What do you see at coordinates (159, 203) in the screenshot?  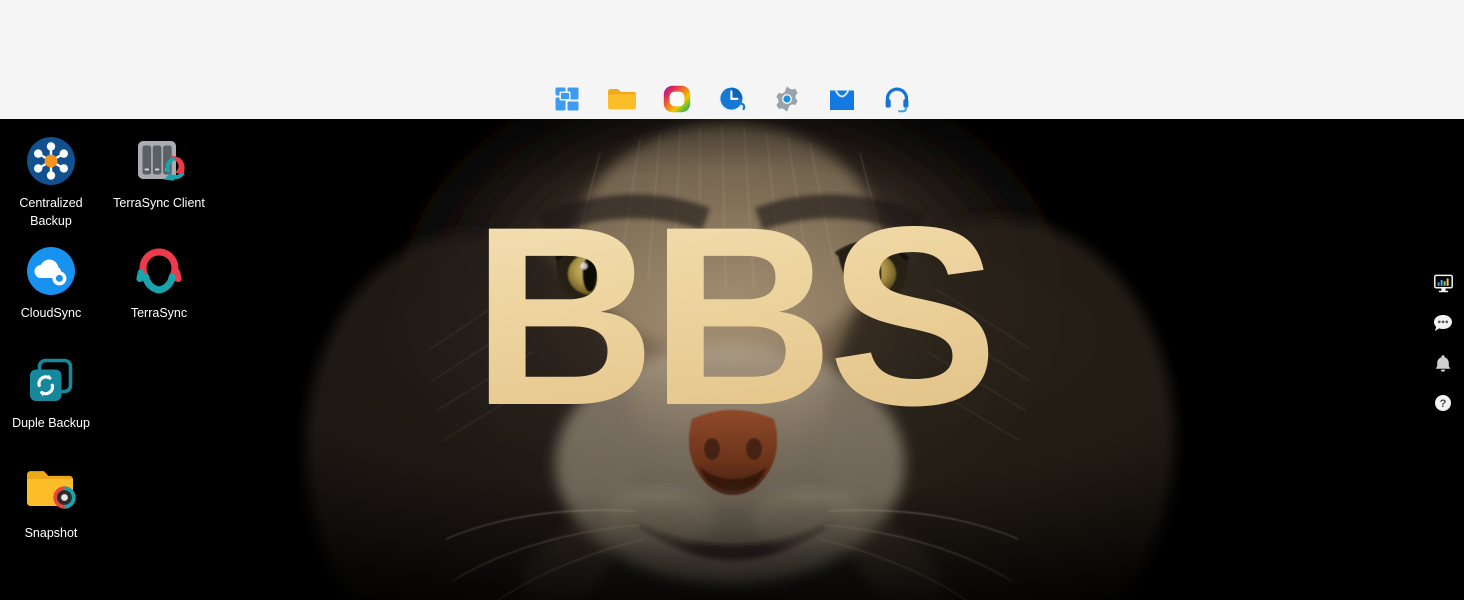 I see `desktop-icon-label: TerraSync Client` at bounding box center [159, 203].